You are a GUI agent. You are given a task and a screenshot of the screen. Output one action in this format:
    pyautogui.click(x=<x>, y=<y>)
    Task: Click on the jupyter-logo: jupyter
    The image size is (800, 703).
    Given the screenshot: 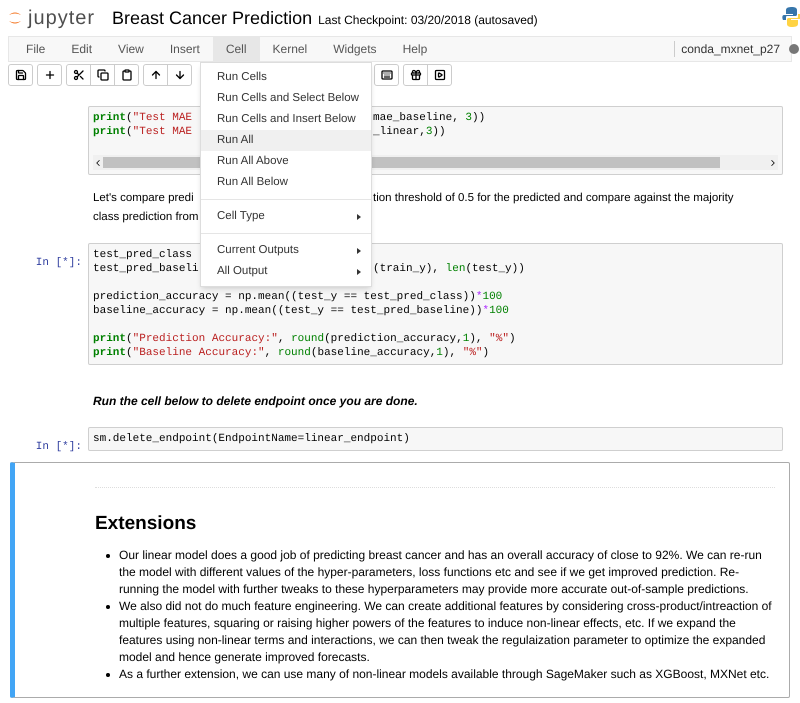 What is the action you would take?
    pyautogui.click(x=57, y=18)
    